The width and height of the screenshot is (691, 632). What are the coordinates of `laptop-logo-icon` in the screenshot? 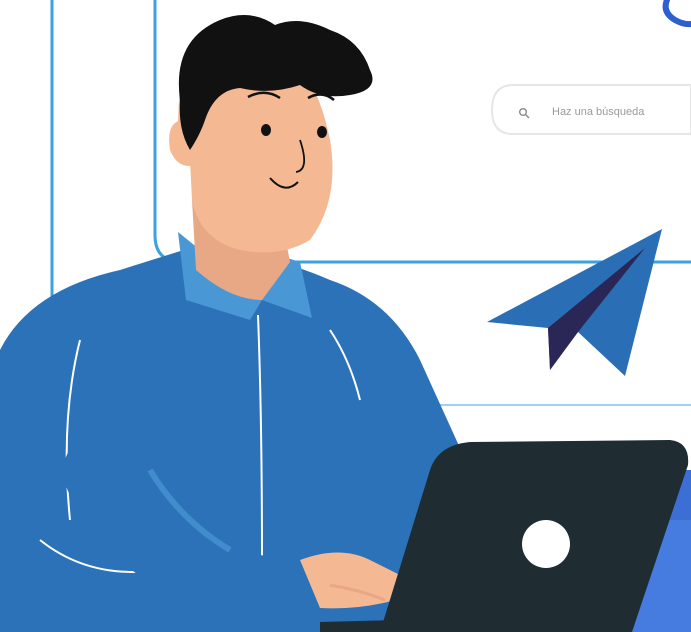 It's located at (546, 544).